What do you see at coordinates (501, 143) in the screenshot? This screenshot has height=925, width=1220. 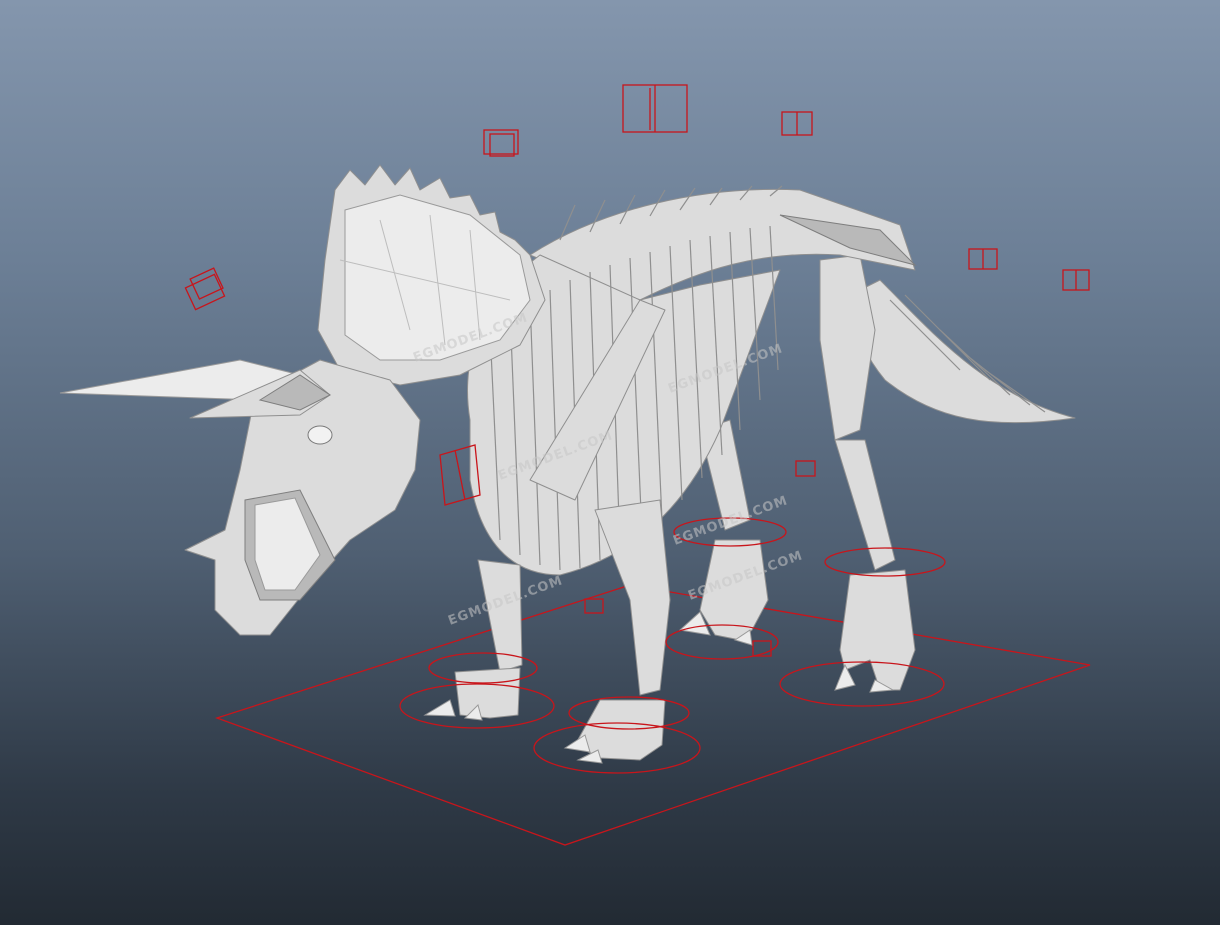 I see `control-cube-head` at bounding box center [501, 143].